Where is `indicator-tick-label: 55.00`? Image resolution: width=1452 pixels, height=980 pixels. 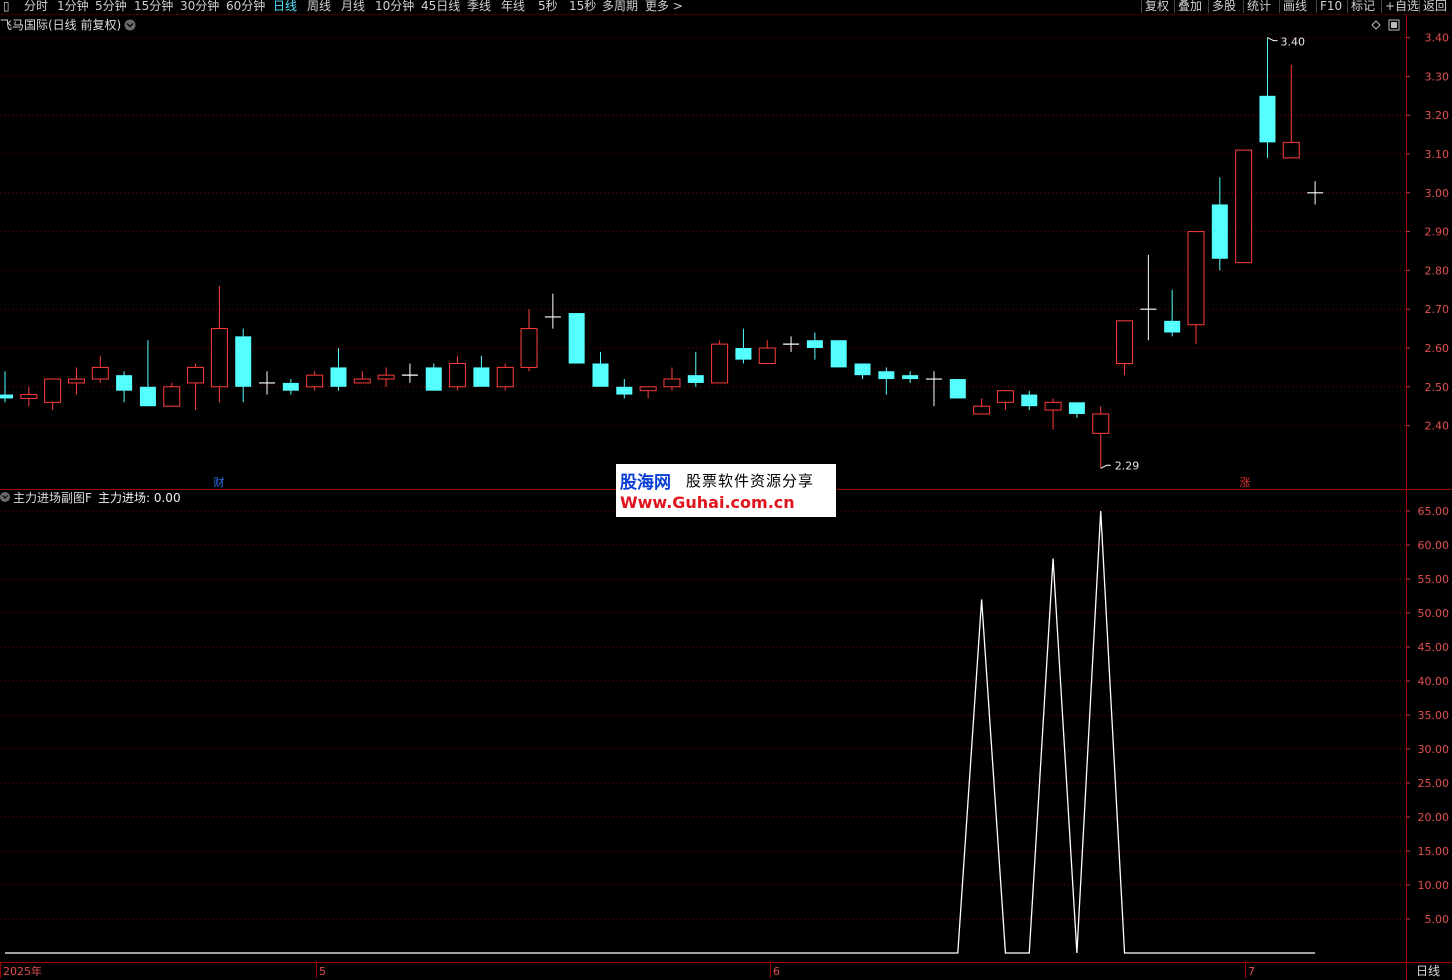
indicator-tick-label: 55.00 is located at coordinates (1434, 579).